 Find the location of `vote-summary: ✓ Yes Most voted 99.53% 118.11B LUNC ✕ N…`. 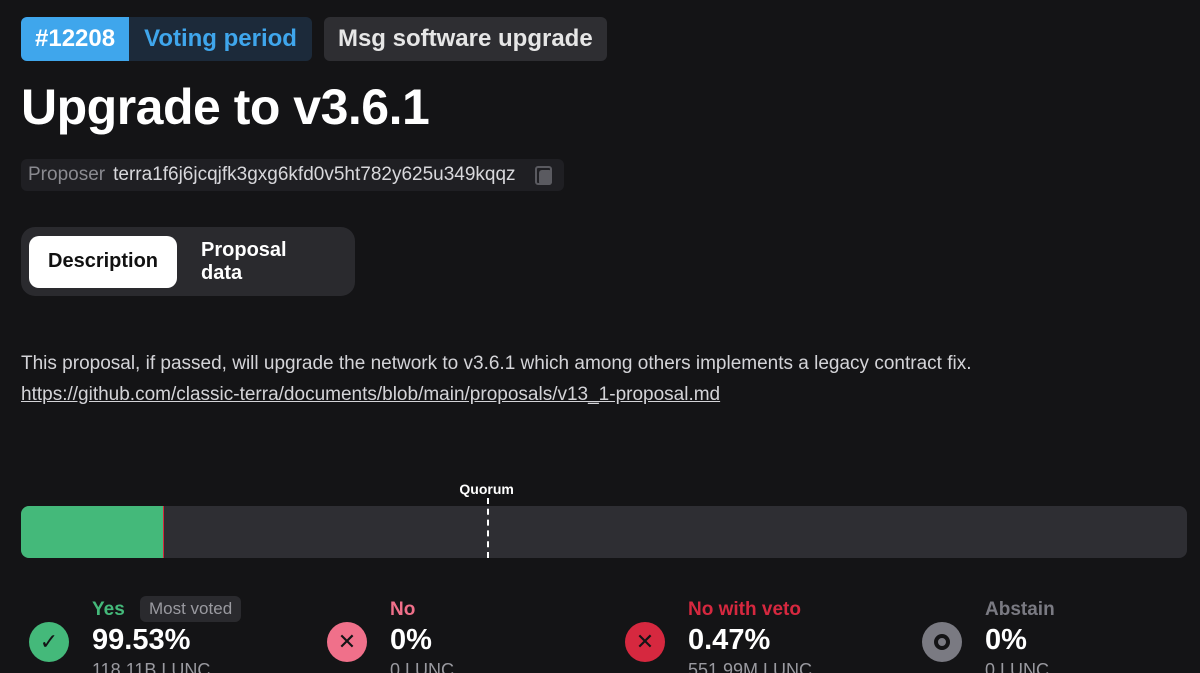

vote-summary: ✓ Yes Most voted 99.53% 118.11B LUNC ✕ N… is located at coordinates (614, 634).